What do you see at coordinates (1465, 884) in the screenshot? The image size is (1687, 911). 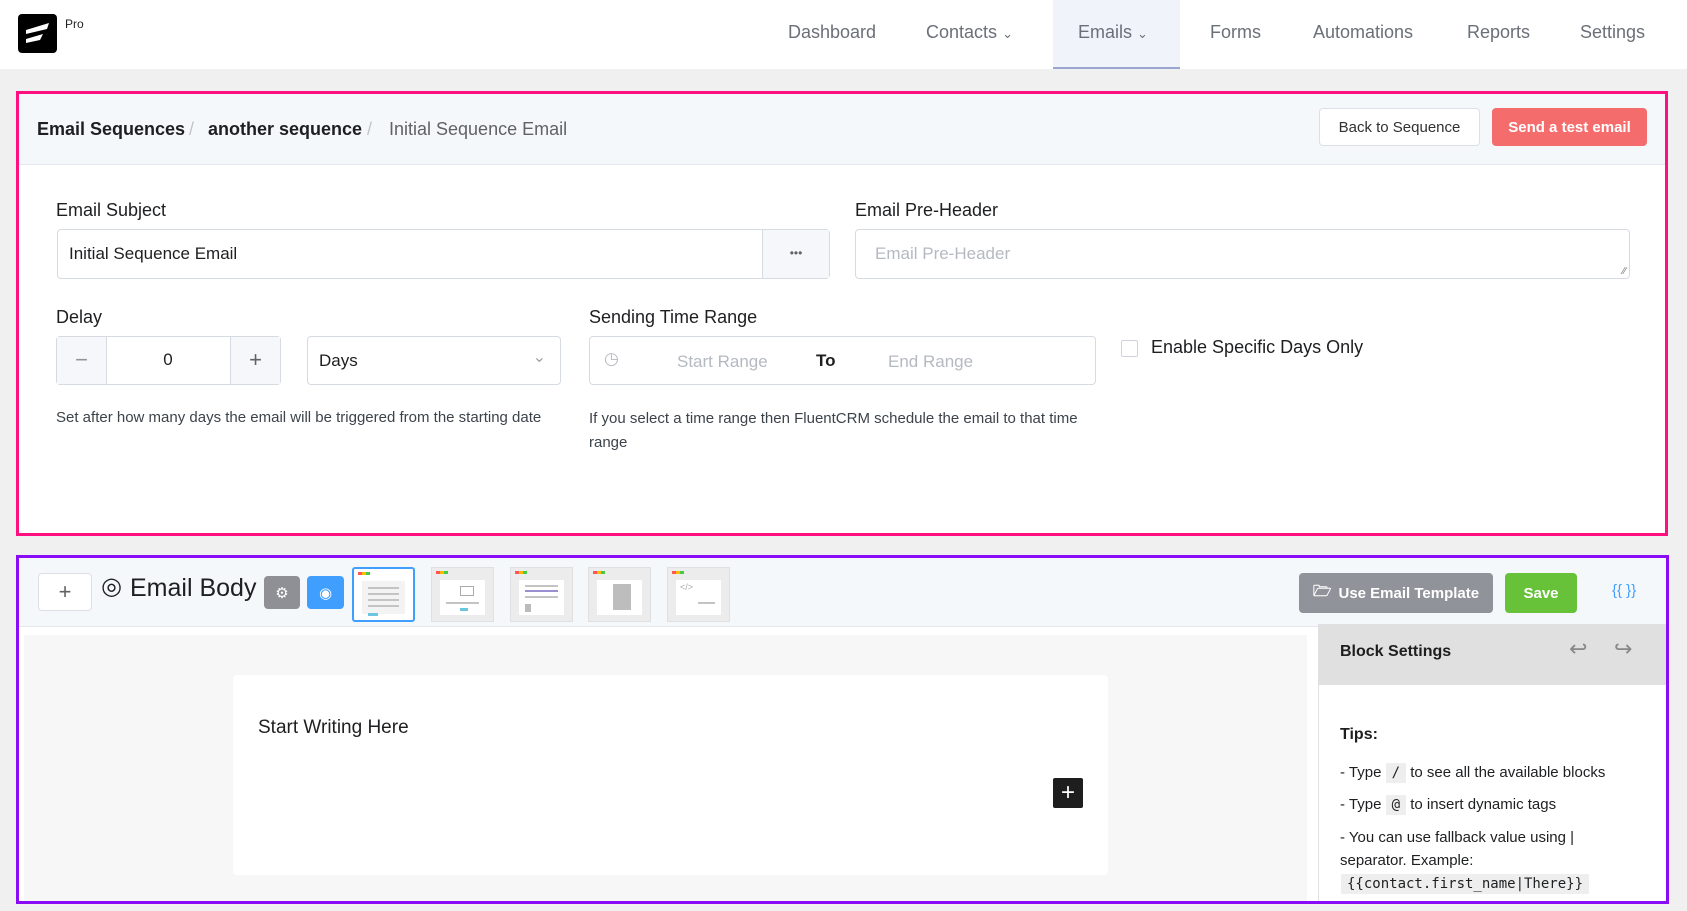 I see `tip-fallback-example: {{contact.first_name|There}}` at bounding box center [1465, 884].